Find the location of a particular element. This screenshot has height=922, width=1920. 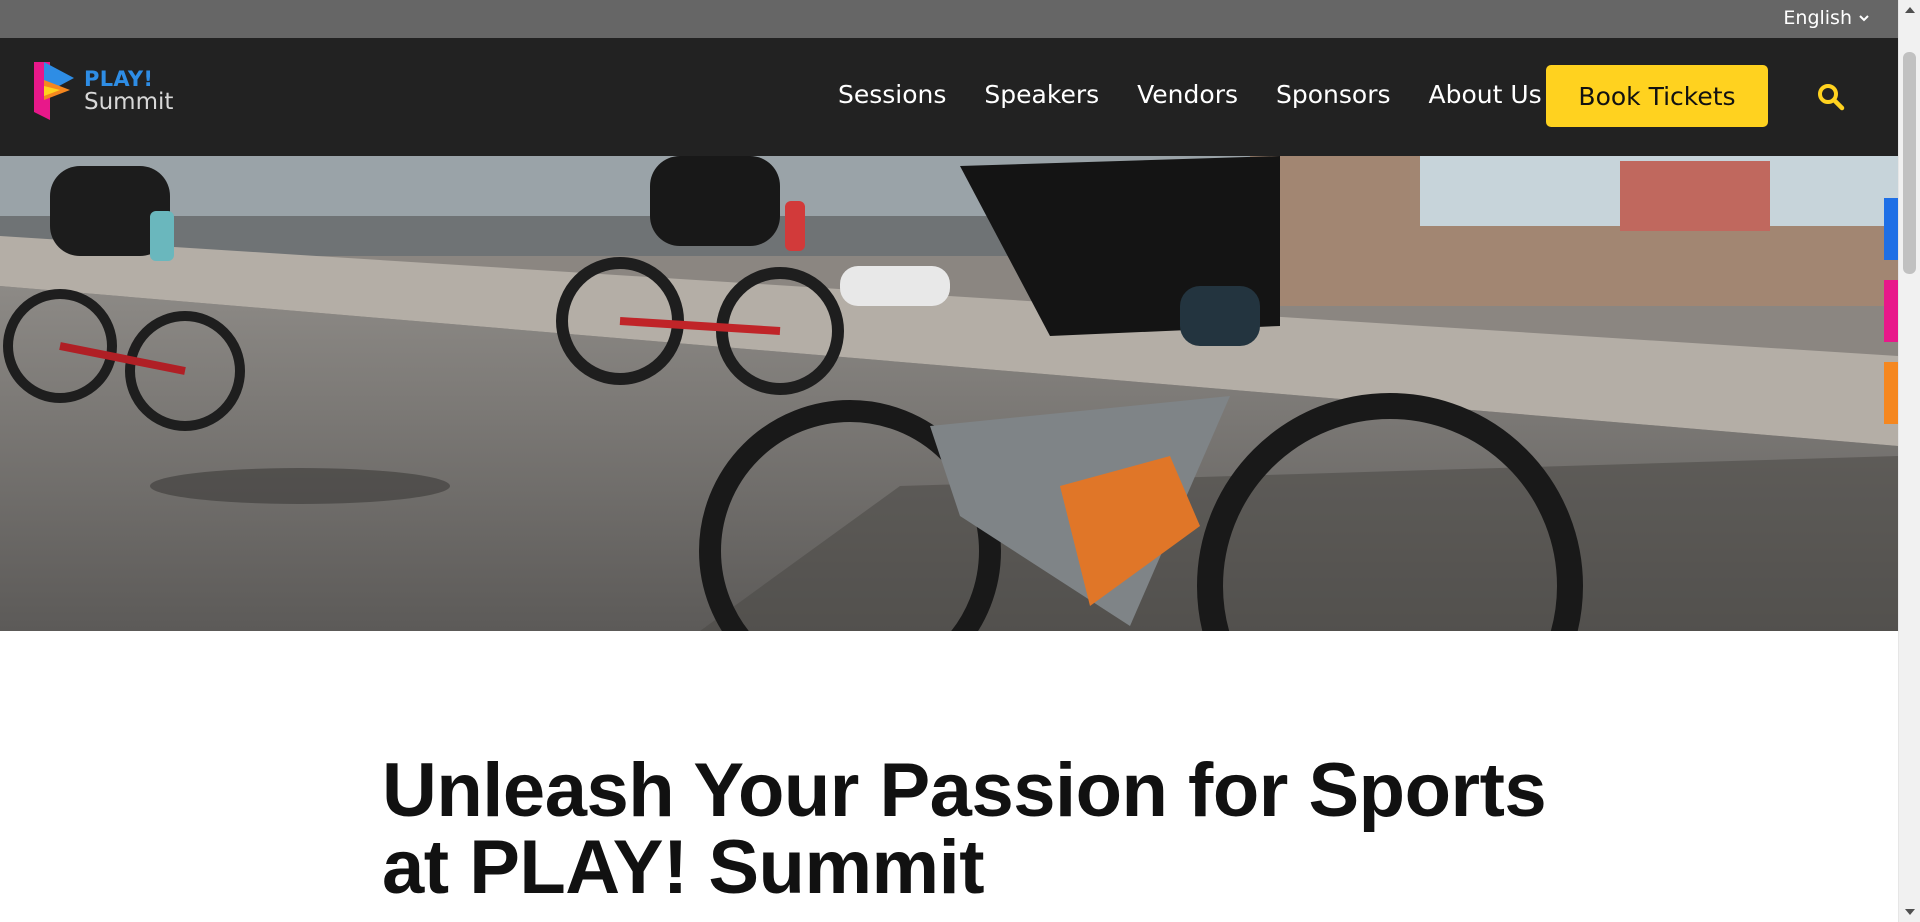

language-label: English is located at coordinates (1817, 18).